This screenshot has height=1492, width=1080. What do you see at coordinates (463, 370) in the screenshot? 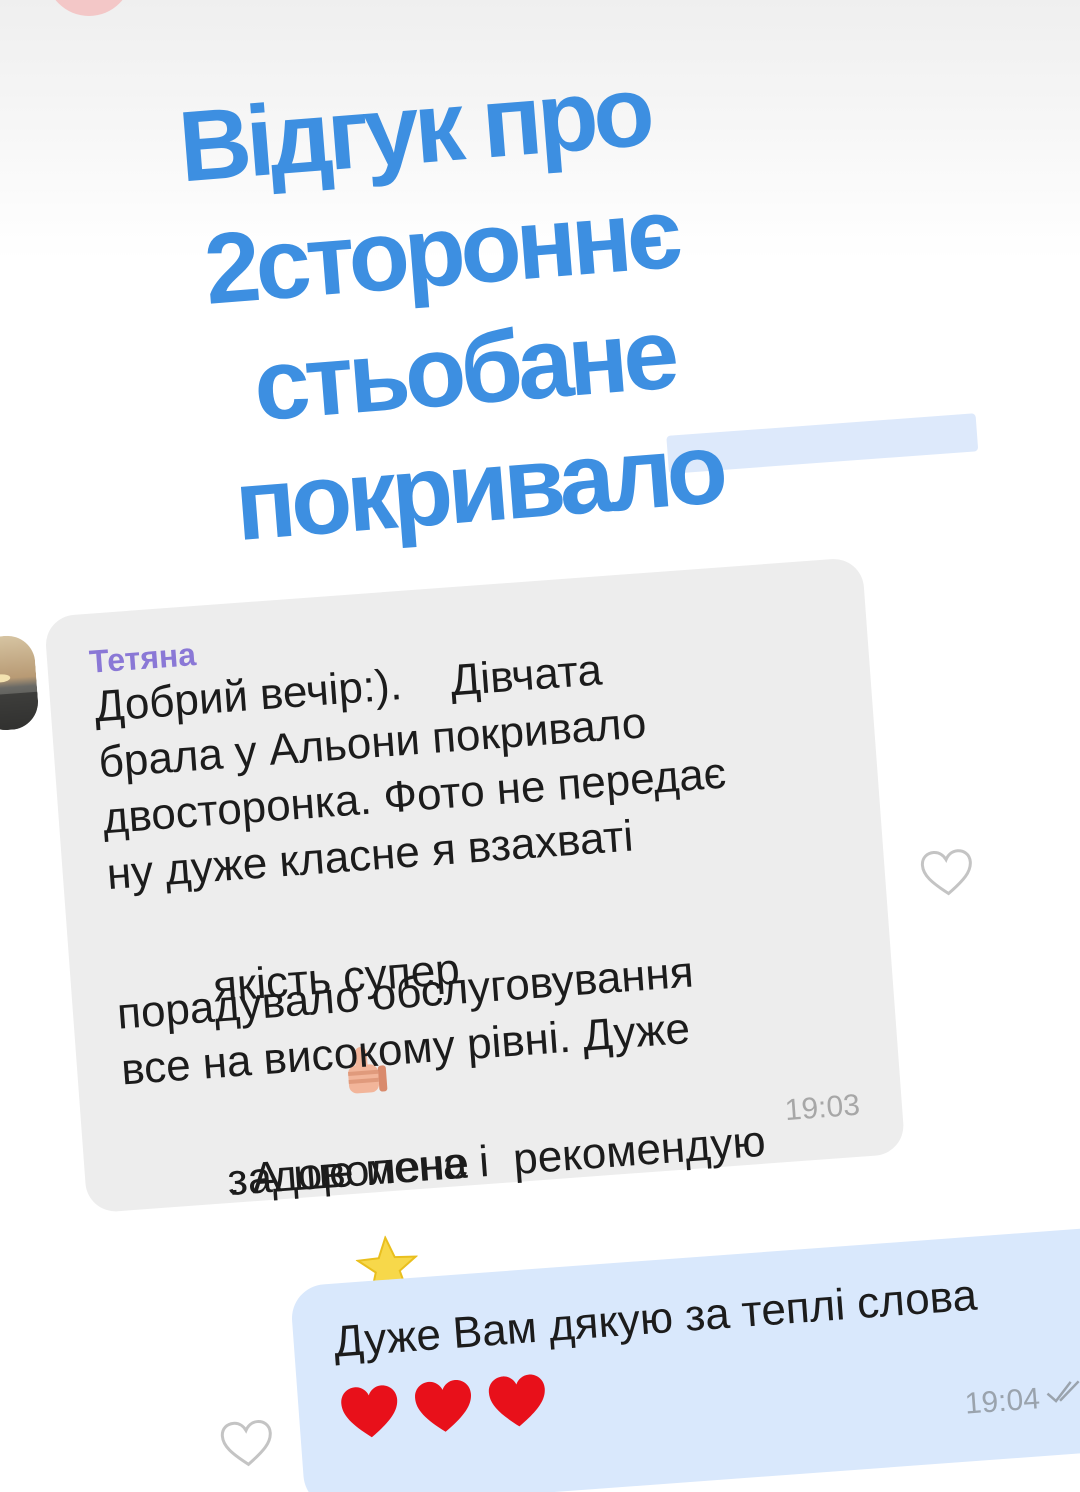
I see `title-line: стьобане` at bounding box center [463, 370].